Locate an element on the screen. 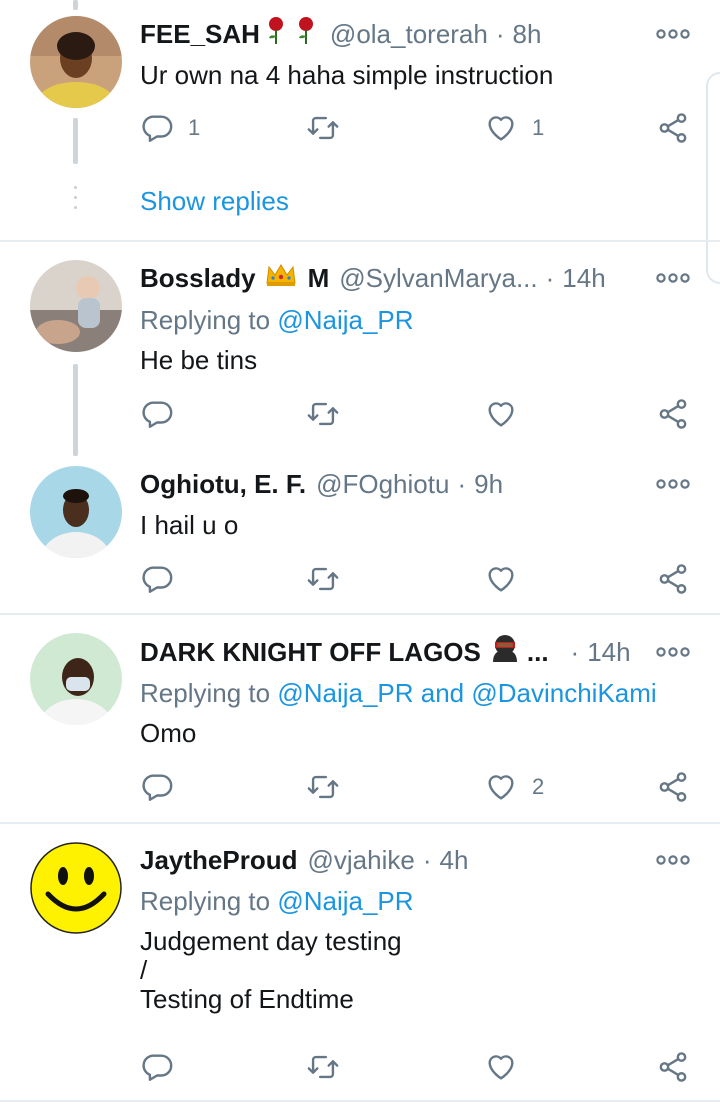  display-name: FEE_SAH is located at coordinates (200, 34).